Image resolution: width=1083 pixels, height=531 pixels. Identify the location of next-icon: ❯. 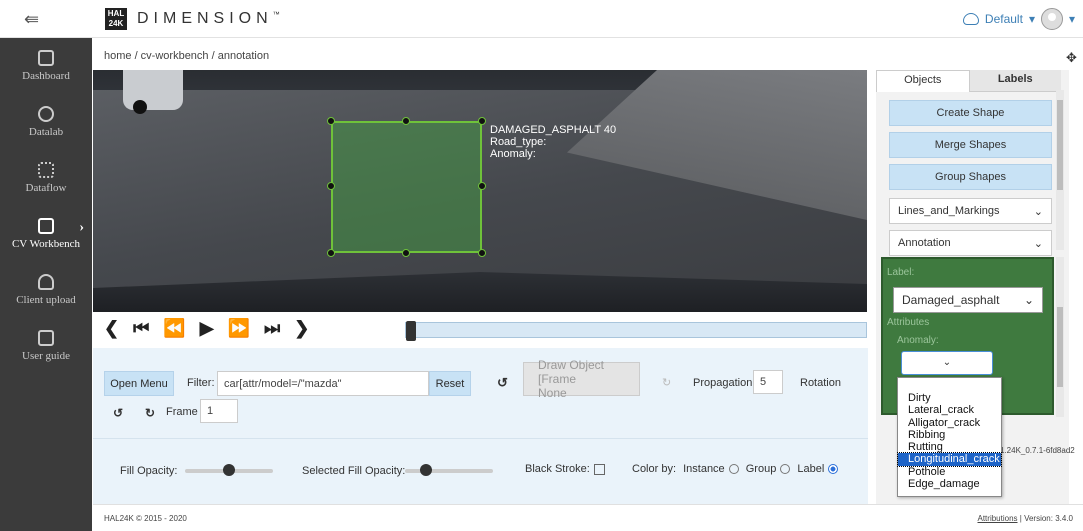
(301, 328).